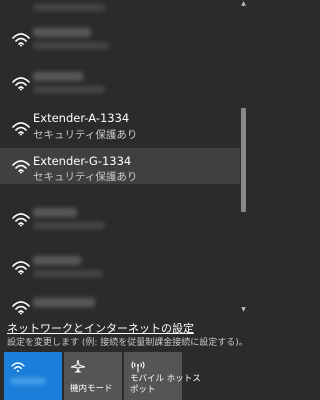  What do you see at coordinates (243, 310) in the screenshot?
I see `scroll-down-arrow-icon: ▼` at bounding box center [243, 310].